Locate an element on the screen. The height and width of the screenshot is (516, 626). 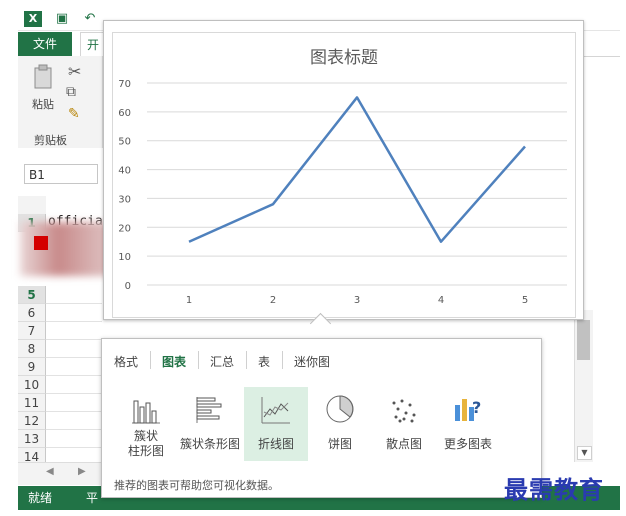
name-box: B1 is located at coordinates (61, 174).